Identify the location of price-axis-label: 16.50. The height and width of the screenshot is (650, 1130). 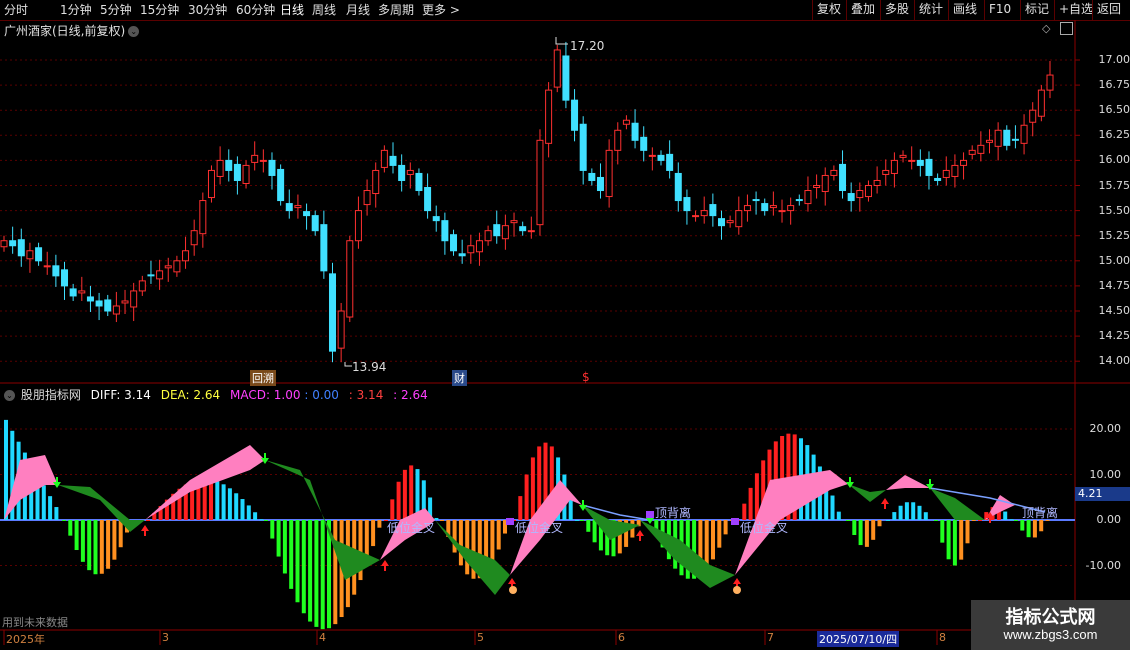
(1114, 110).